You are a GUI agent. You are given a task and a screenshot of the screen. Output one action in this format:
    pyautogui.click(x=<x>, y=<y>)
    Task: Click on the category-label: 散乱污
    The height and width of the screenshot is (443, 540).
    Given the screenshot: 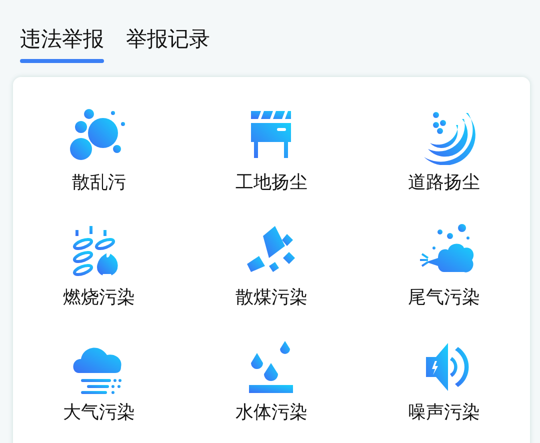 What is the action you would take?
    pyautogui.click(x=99, y=183)
    